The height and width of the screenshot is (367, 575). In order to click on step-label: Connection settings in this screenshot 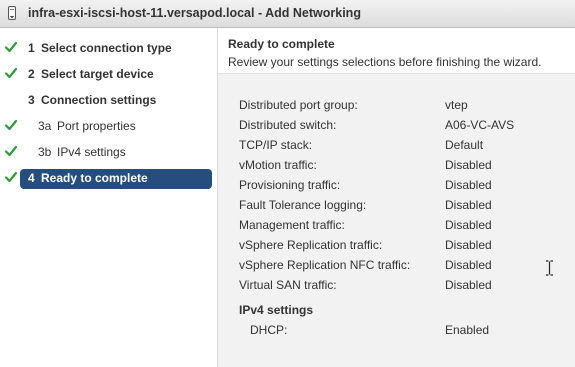, I will do `click(99, 100)`.